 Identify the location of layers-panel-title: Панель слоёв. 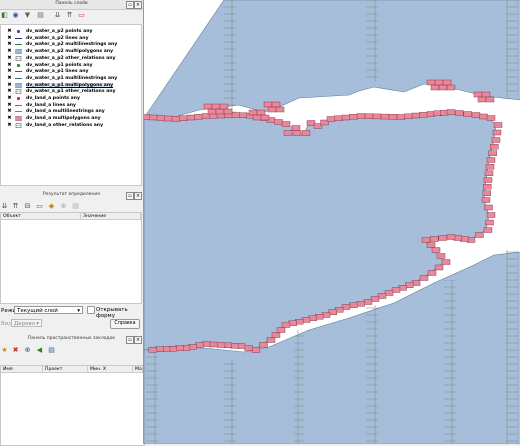
(71, 3).